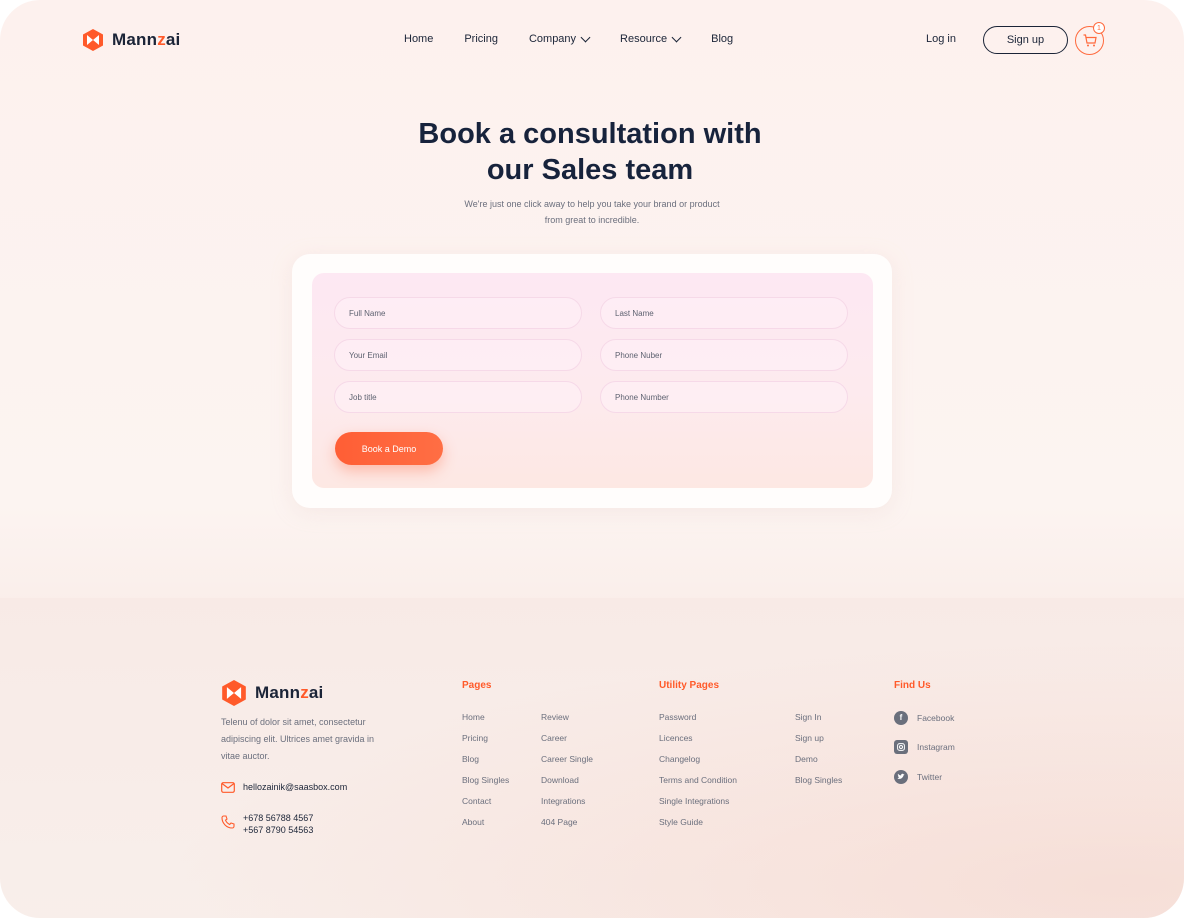 Image resolution: width=1184 pixels, height=918 pixels. Describe the element at coordinates (724, 397) in the screenshot. I see `phone-number-field` at that location.